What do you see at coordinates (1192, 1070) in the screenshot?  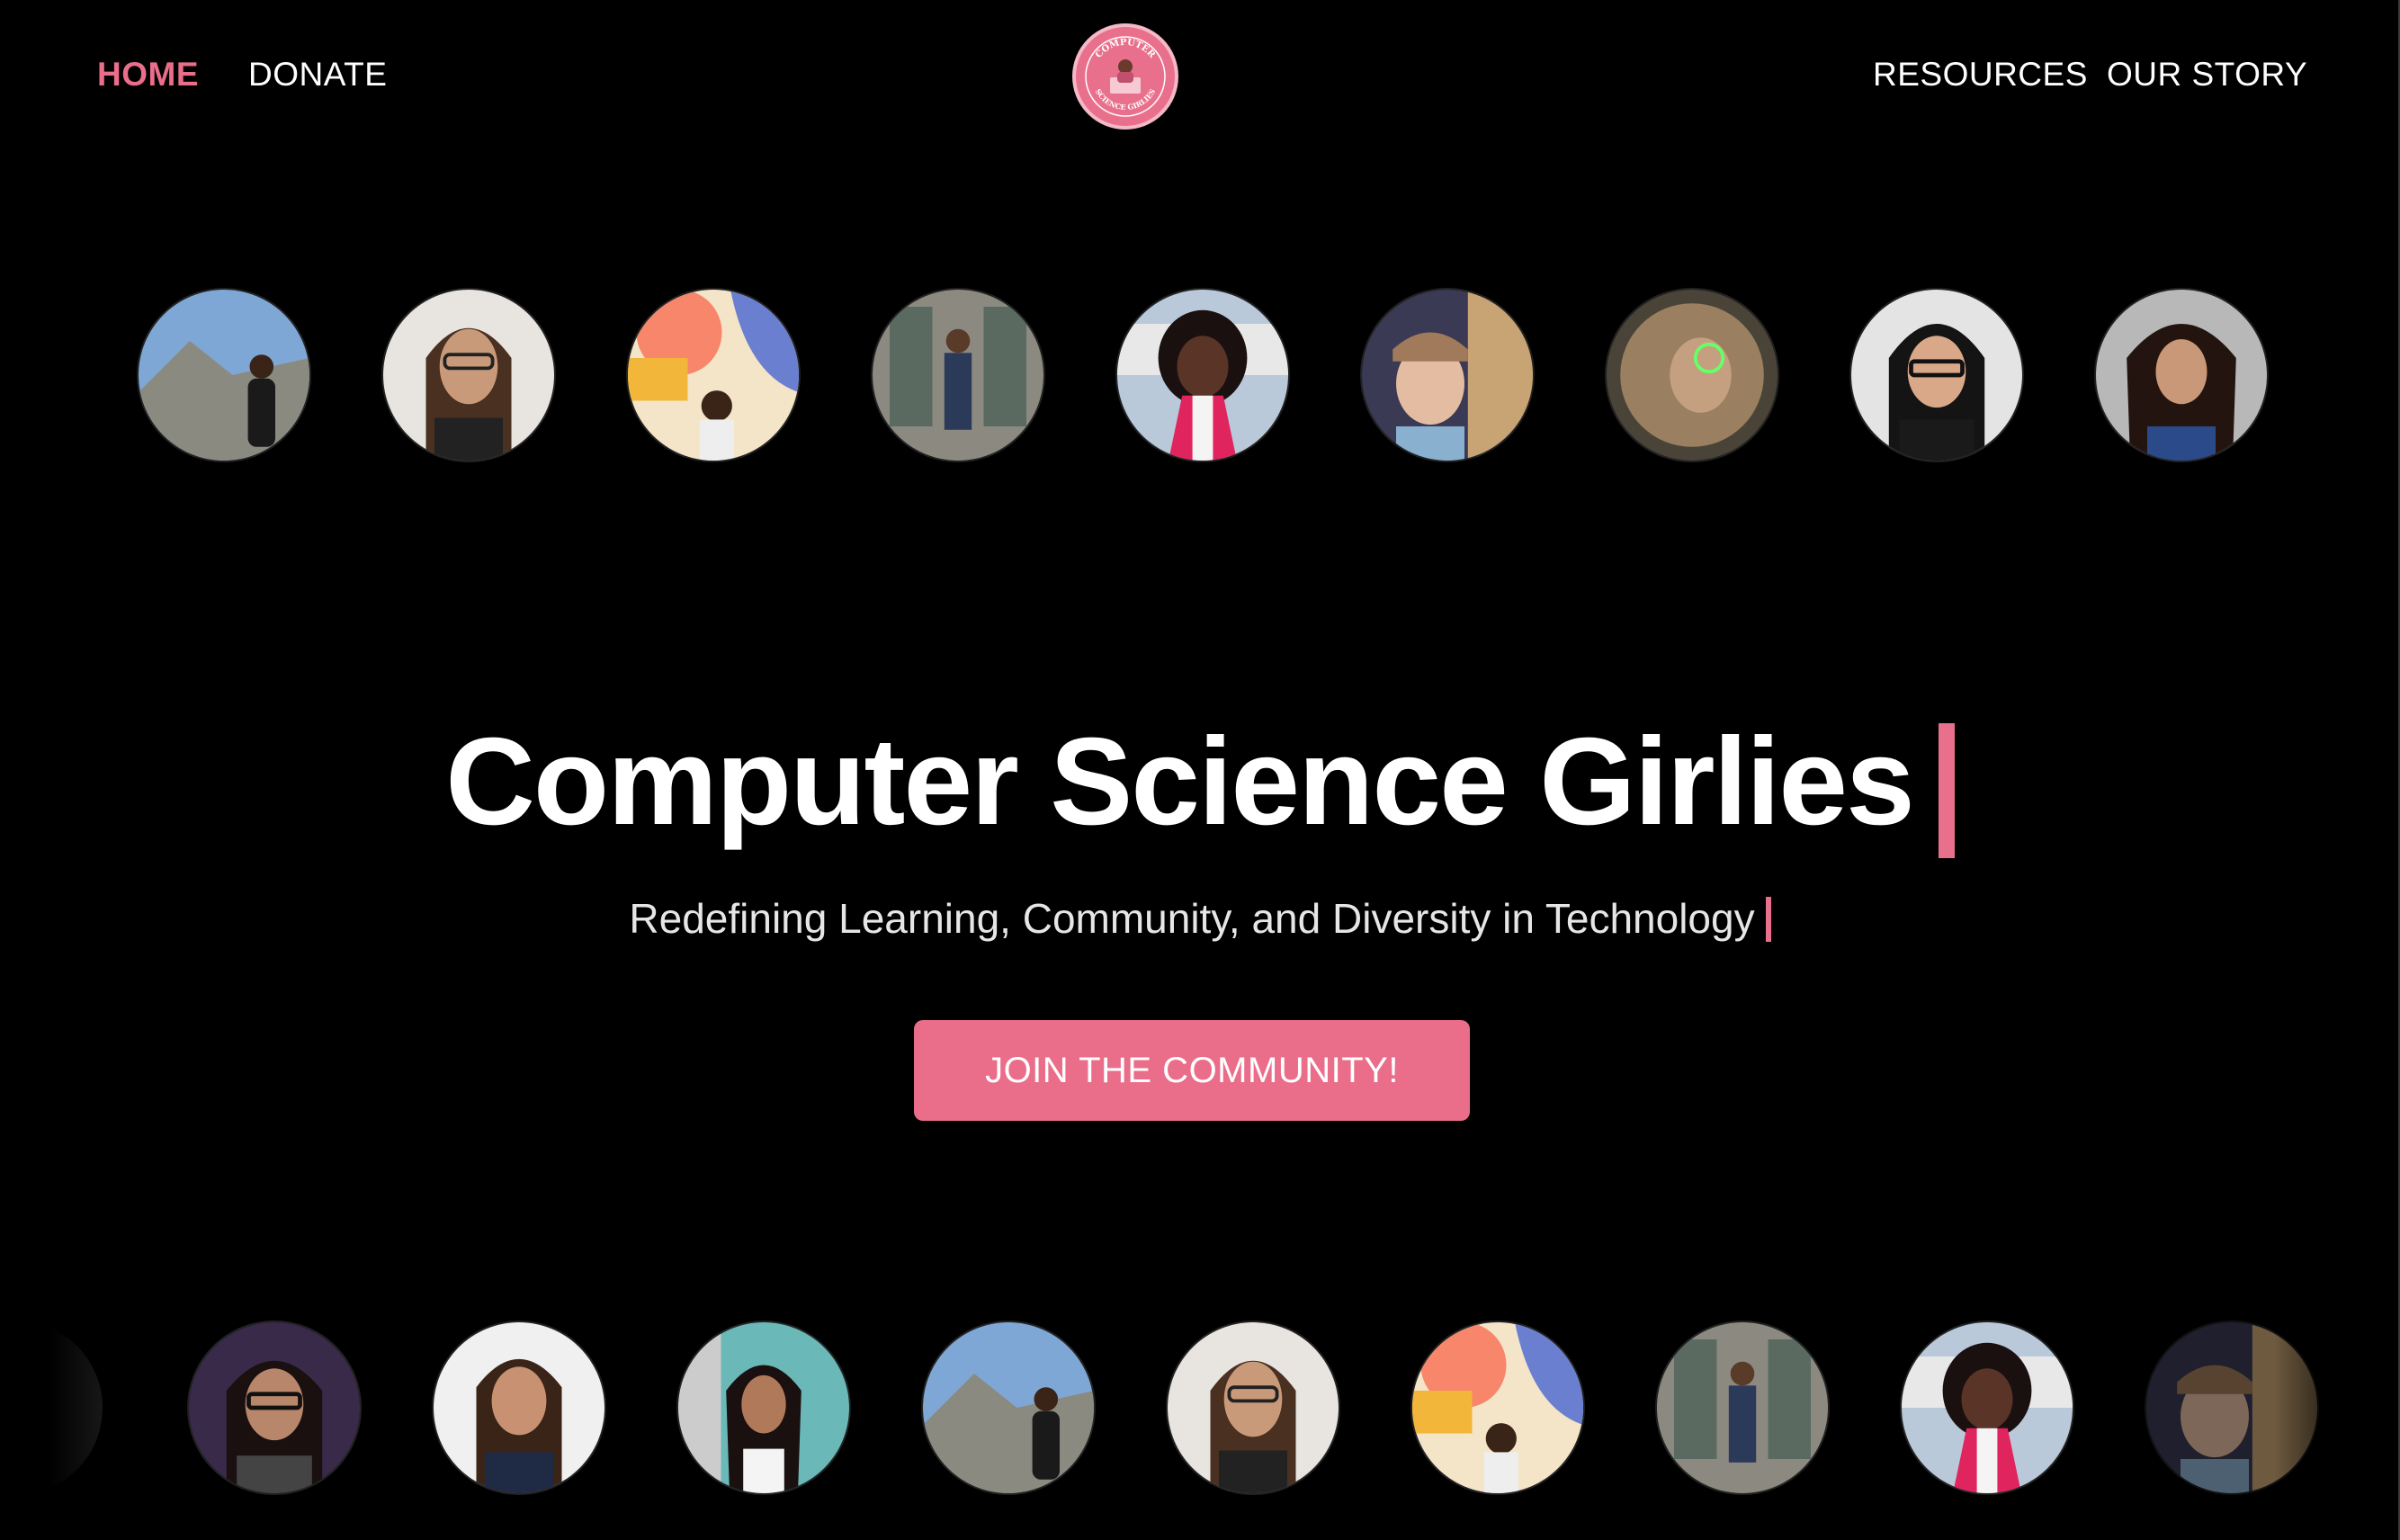 I see `join-community-button: JOIN THE COMMUNITY!` at bounding box center [1192, 1070].